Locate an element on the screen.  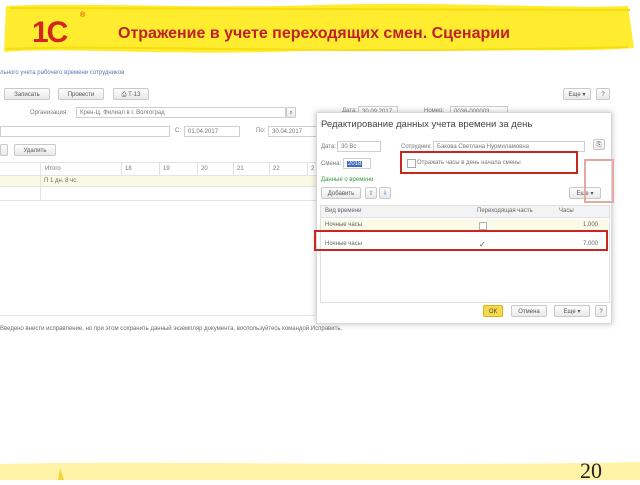
org-field: Крен-Ц. Филиал в г. Волгоград is located at coordinates (181, 112).